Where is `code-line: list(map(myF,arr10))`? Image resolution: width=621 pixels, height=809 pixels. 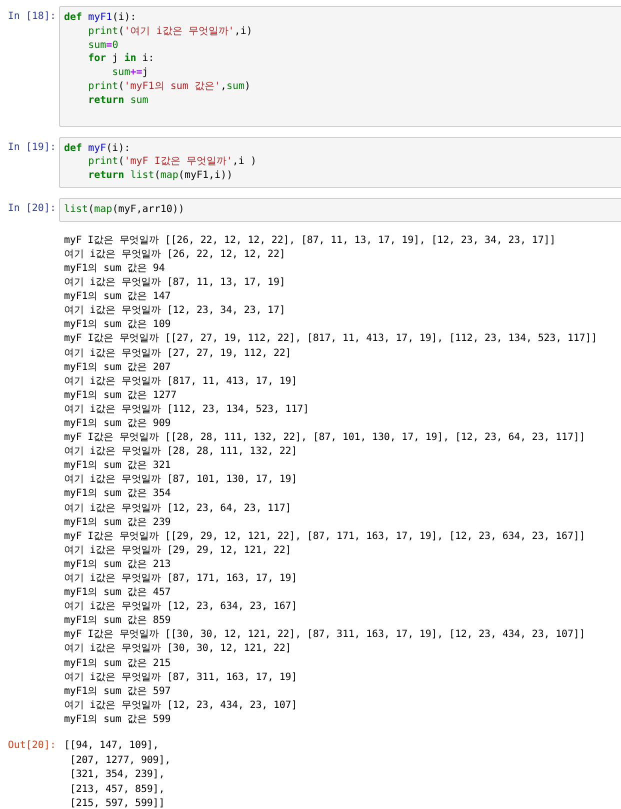
code-line: list(map(myF,arr10)) is located at coordinates (125, 209).